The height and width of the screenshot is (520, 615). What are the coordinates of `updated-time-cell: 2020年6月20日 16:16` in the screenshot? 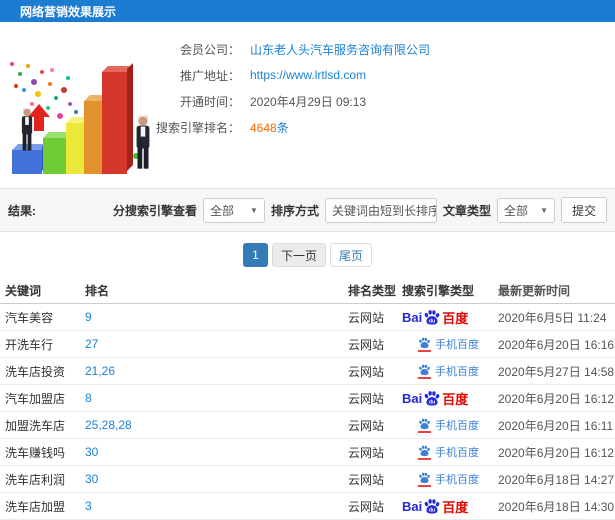 It's located at (556, 344).